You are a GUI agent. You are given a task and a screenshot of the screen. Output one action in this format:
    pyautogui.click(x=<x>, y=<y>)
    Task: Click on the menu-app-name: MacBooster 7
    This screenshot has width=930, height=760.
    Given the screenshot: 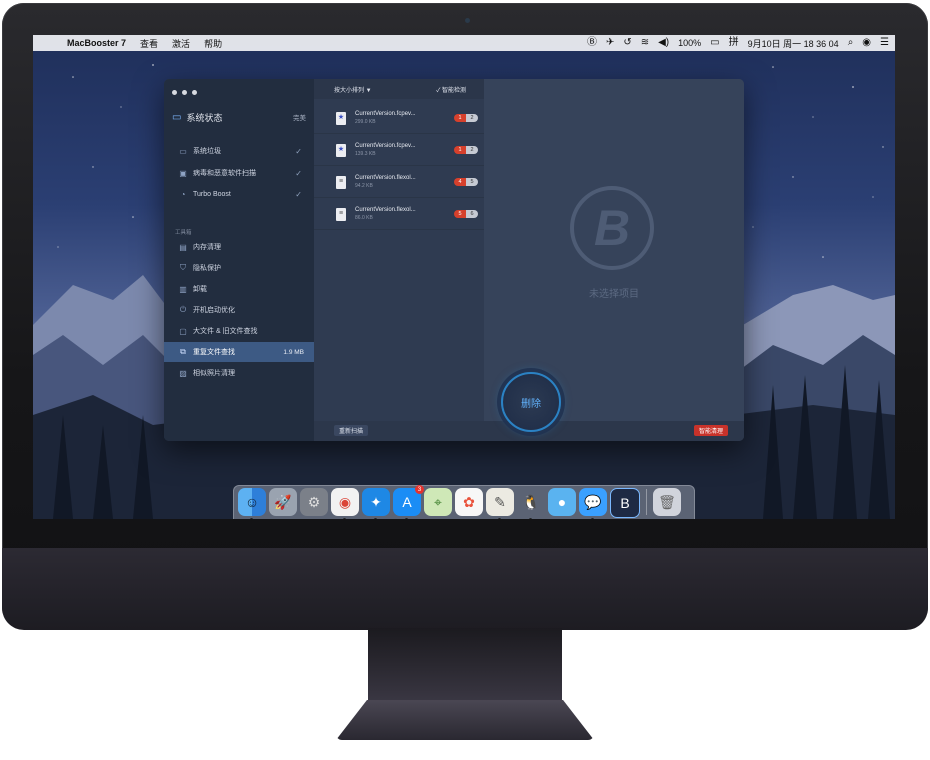 What is the action you would take?
    pyautogui.click(x=96, y=43)
    